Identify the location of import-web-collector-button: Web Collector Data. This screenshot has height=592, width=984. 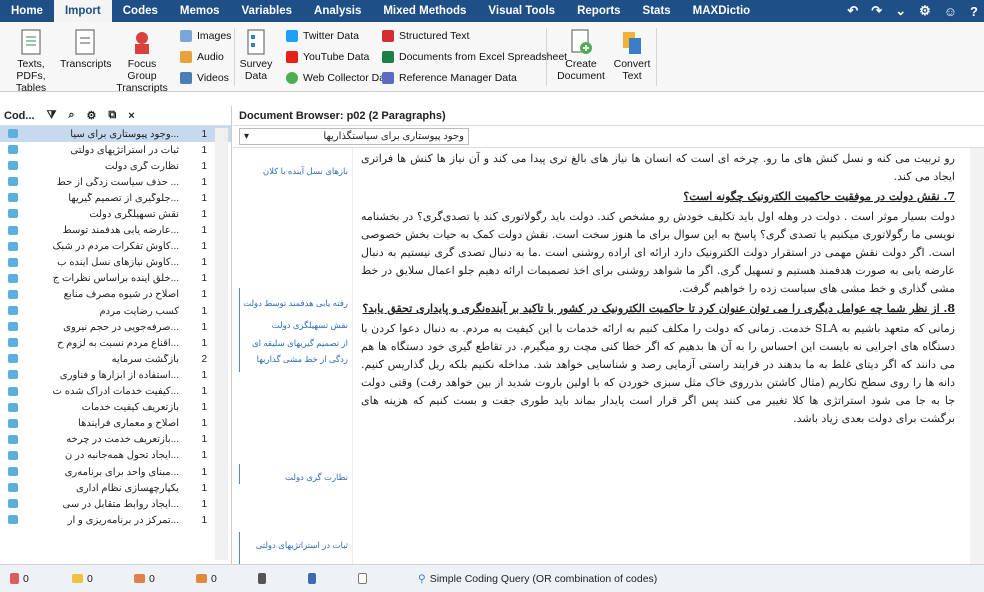
(340, 78).